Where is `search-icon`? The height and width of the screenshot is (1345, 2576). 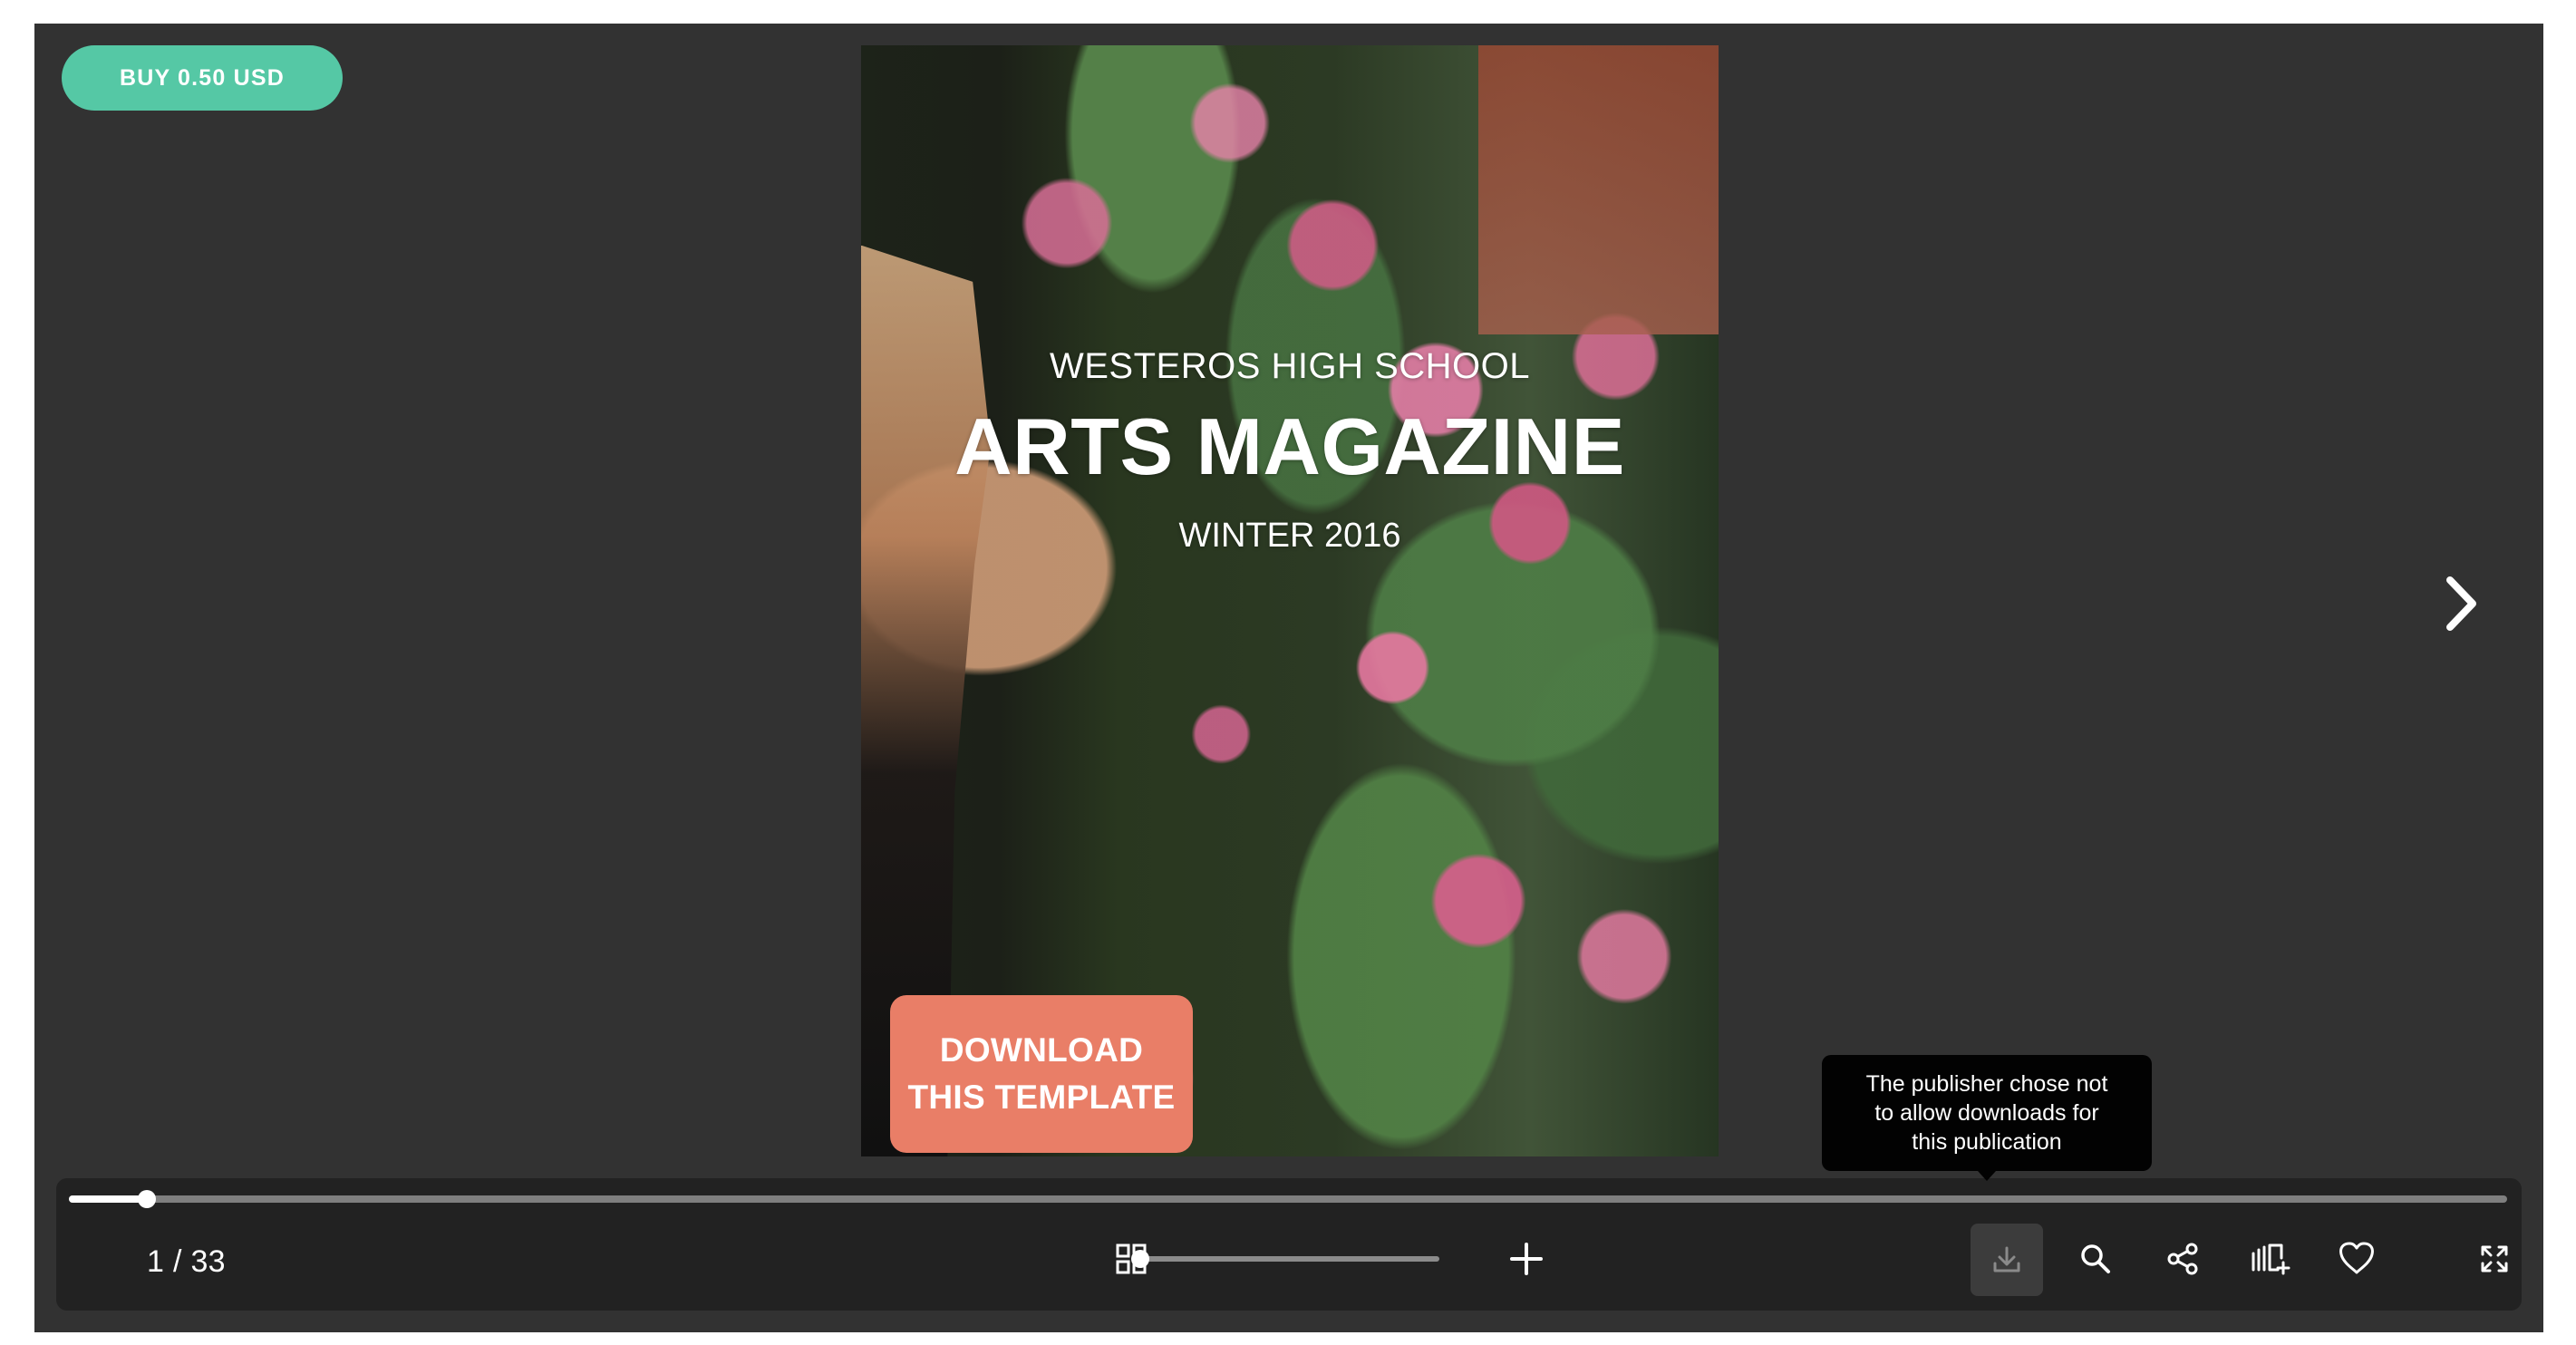 search-icon is located at coordinates (2095, 1258).